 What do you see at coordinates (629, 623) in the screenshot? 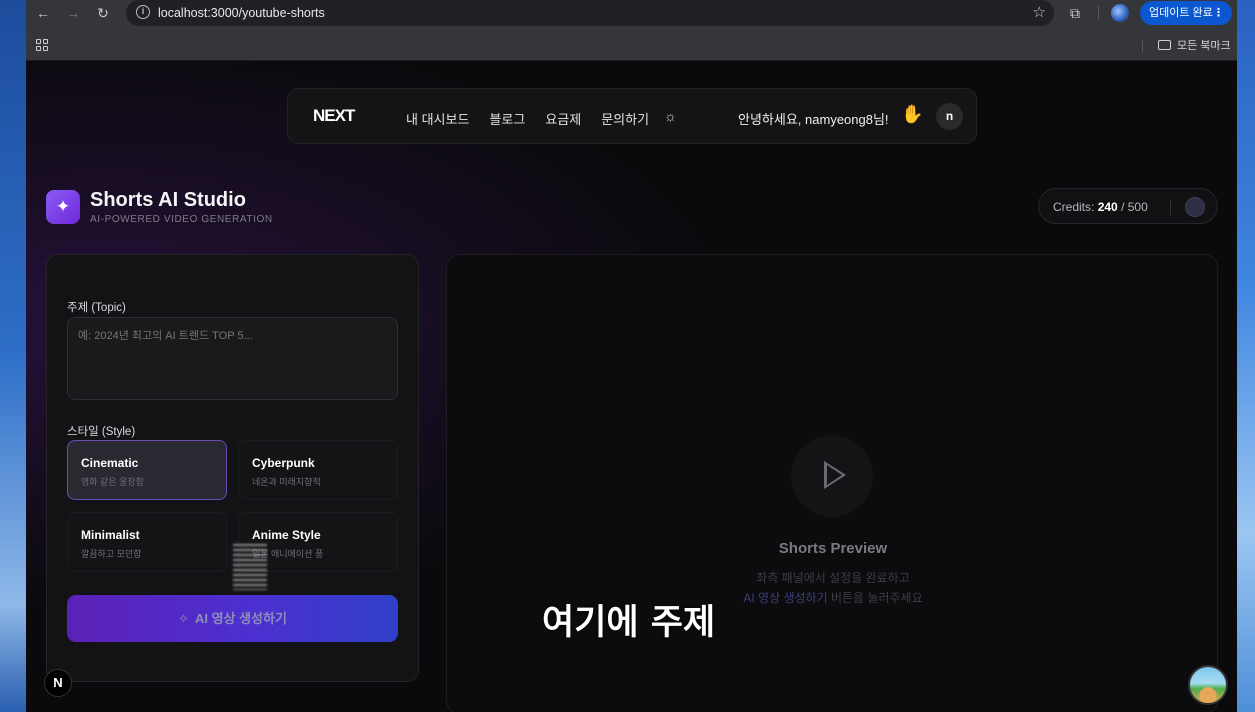
I see `video-caption-overlay: 여기에 주제` at bounding box center [629, 623].